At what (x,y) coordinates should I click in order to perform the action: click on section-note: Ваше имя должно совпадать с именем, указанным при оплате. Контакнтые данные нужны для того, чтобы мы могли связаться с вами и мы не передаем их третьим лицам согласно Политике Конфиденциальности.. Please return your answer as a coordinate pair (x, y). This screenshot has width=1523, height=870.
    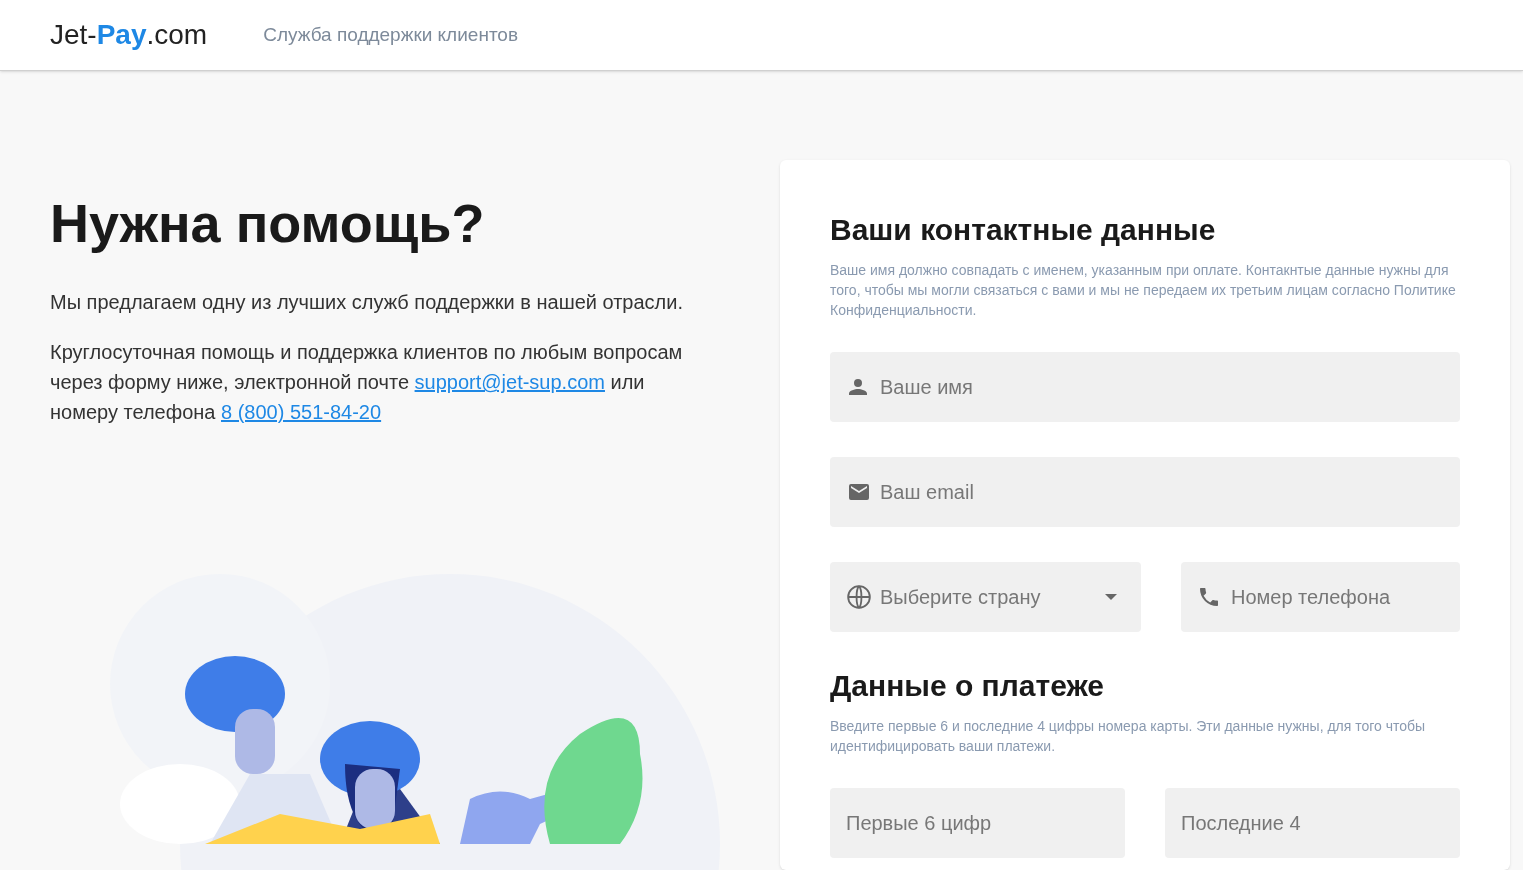
    Looking at the image, I should click on (1143, 290).